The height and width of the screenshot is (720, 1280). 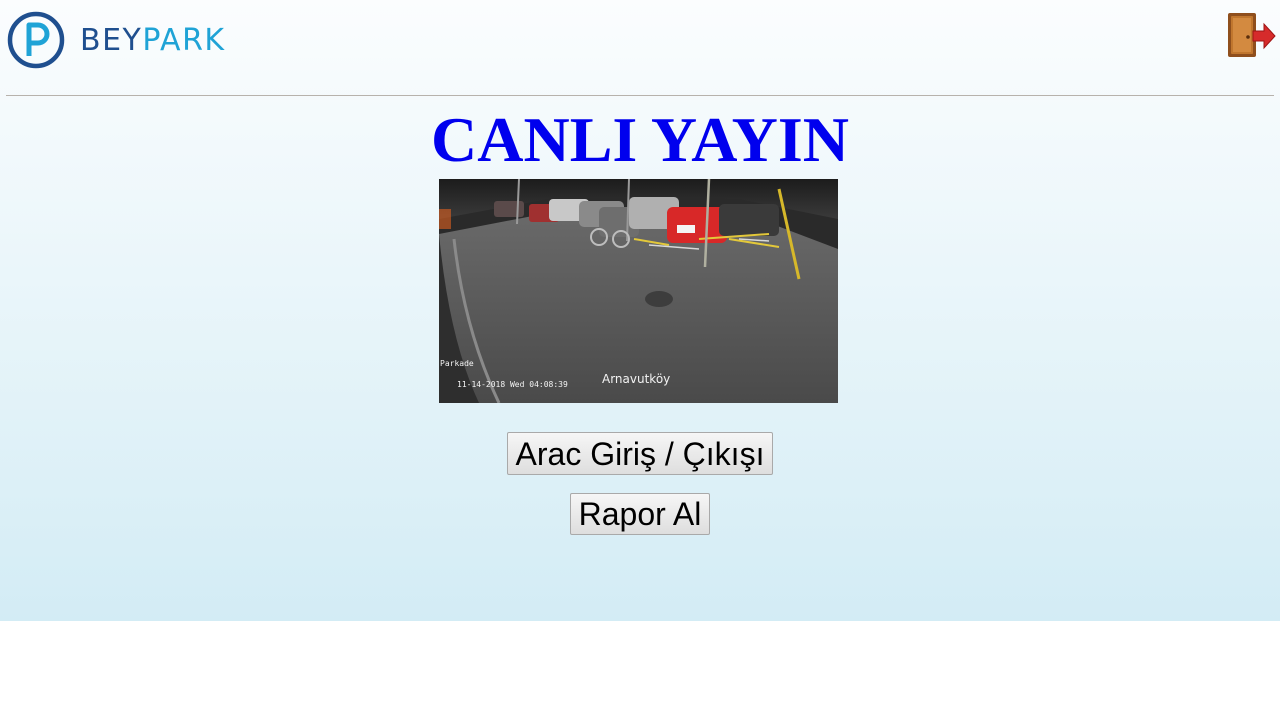 I want to click on camera-location: Arnavutköy, so click(x=636, y=379).